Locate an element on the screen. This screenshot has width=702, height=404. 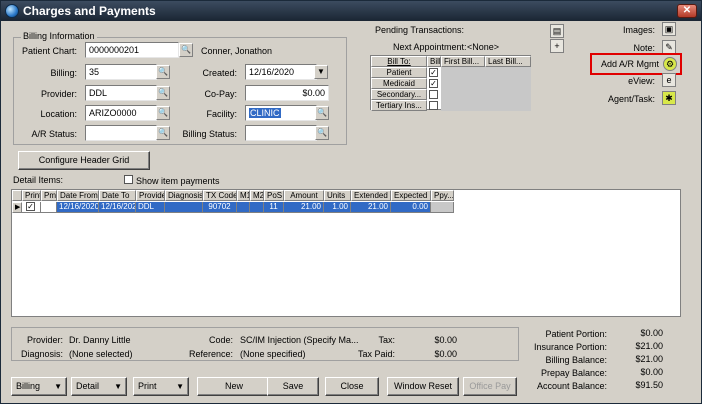
row-print-cell: ✓ is located at coordinates (31, 207).